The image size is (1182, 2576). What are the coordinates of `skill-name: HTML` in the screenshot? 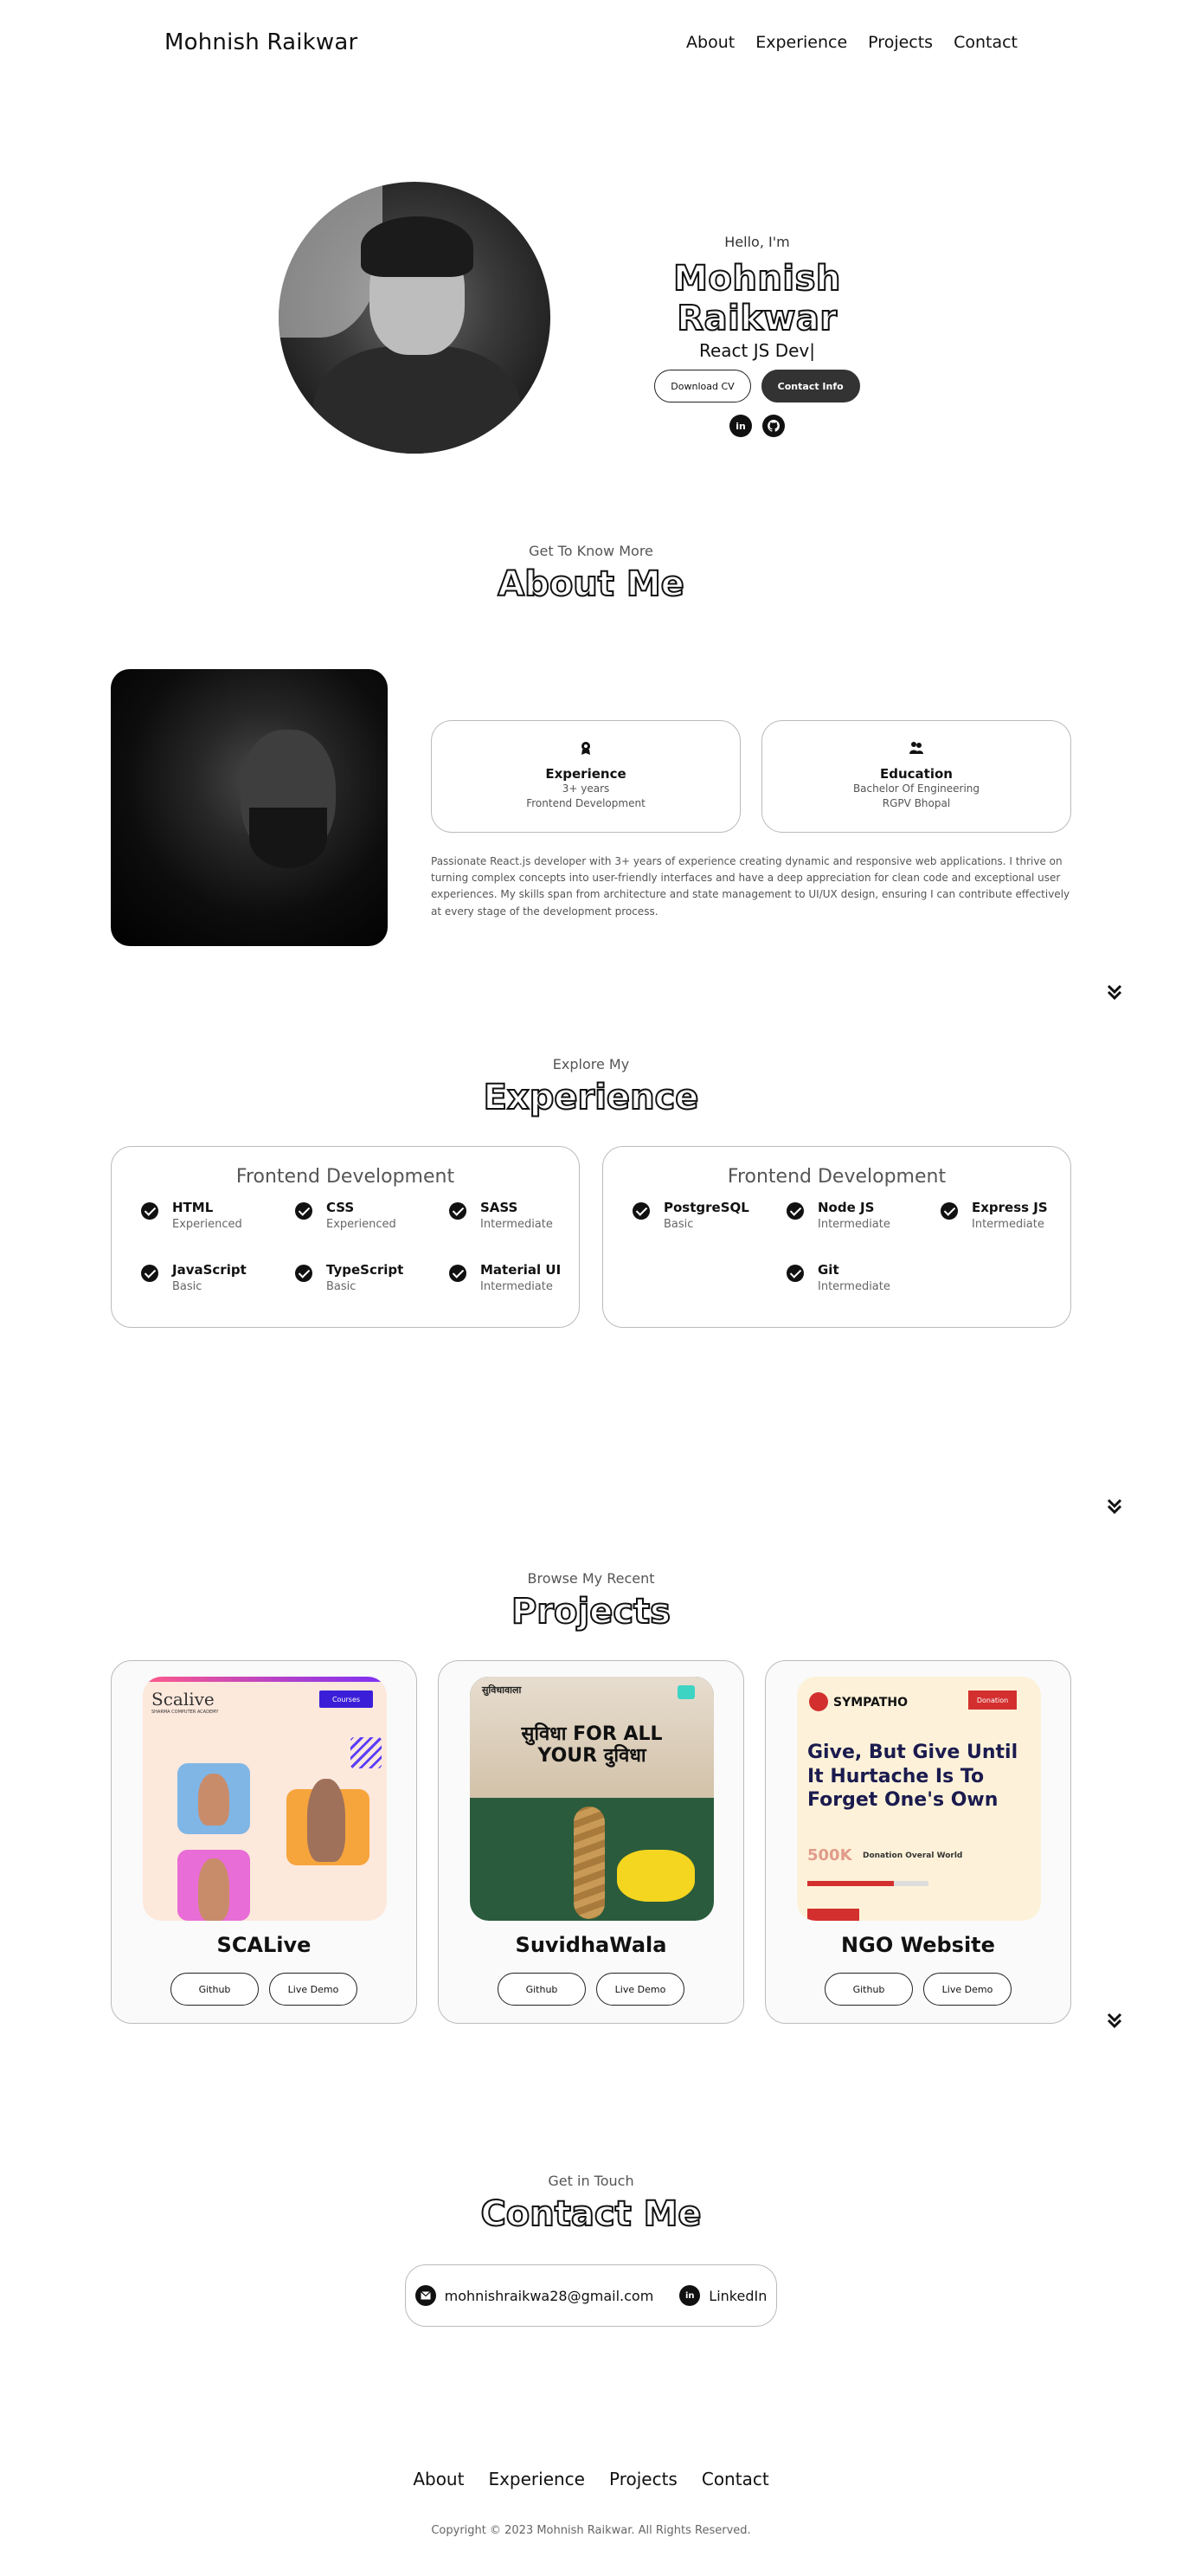 It's located at (193, 1207).